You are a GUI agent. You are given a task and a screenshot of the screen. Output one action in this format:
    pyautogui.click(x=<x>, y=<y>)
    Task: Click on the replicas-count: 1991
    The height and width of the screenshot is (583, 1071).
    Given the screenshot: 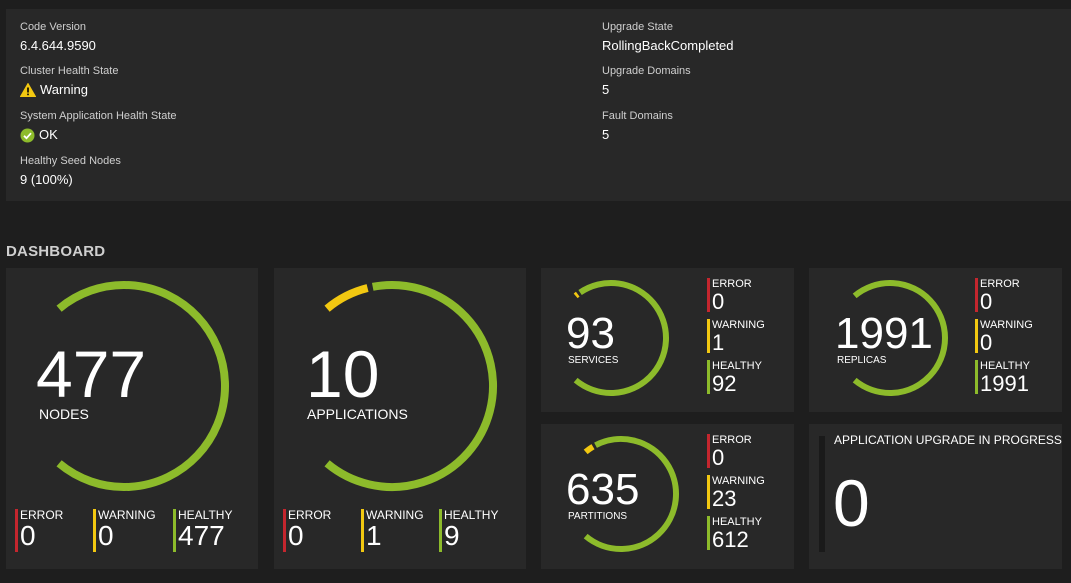 What is the action you would take?
    pyautogui.click(x=884, y=333)
    